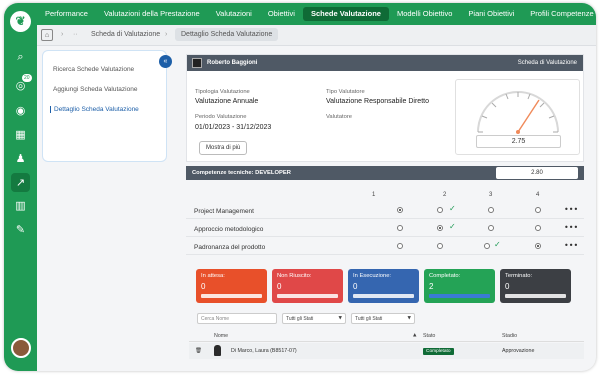 The width and height of the screenshot is (600, 375). Describe the element at coordinates (281, 14) in the screenshot. I see `nav-item-obiettivi: Obiettivi` at that location.